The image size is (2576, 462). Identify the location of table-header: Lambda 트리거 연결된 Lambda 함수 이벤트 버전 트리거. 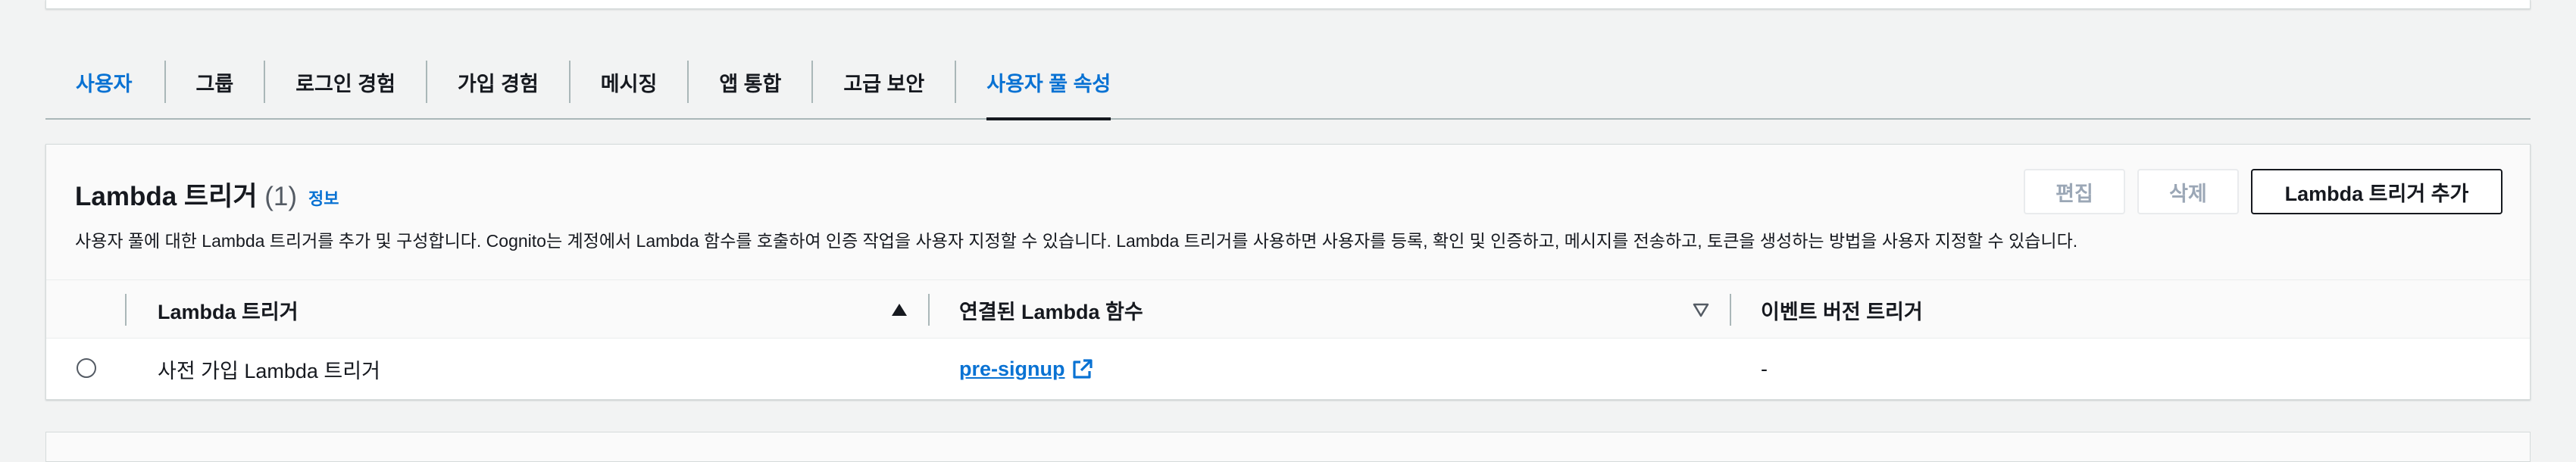
(1288, 309).